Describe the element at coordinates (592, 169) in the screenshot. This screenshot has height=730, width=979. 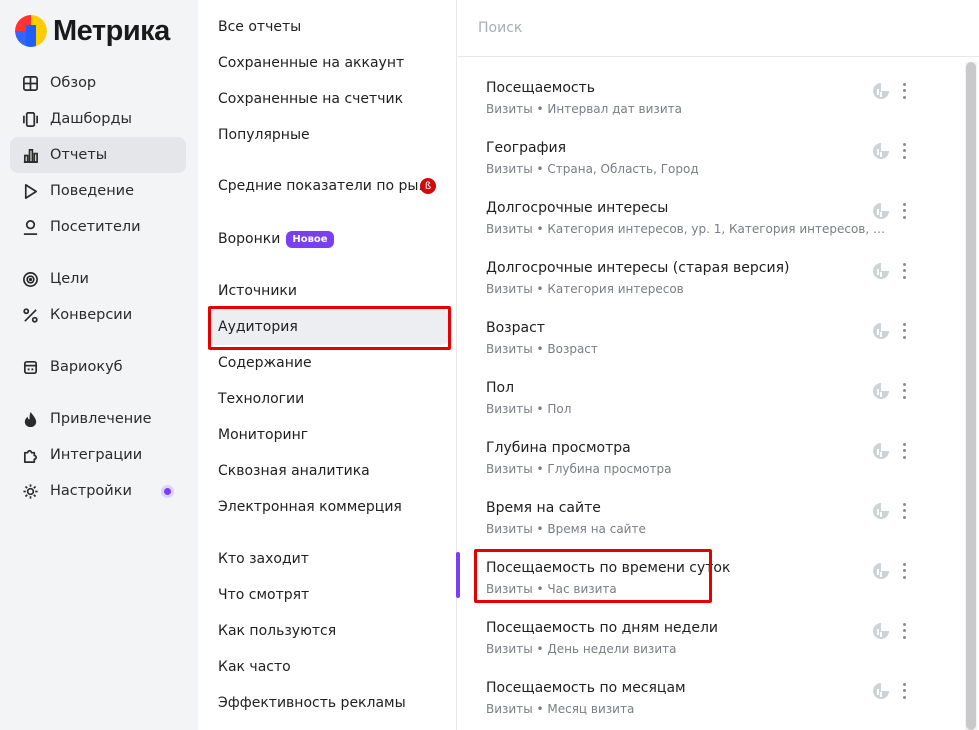
I see `report-subtitle: Визиты • Страна, Область, Город` at that location.